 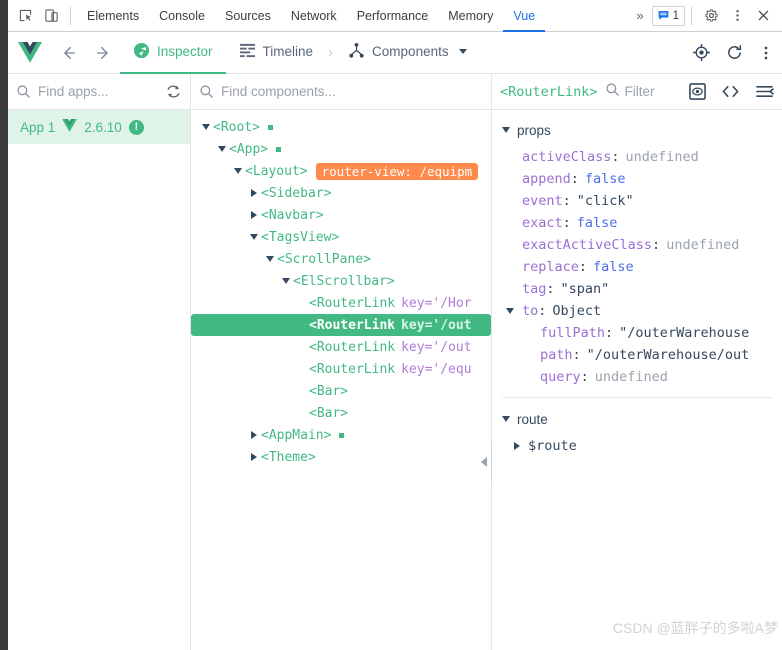 I want to click on tree-row: <App>, so click(x=341, y=149).